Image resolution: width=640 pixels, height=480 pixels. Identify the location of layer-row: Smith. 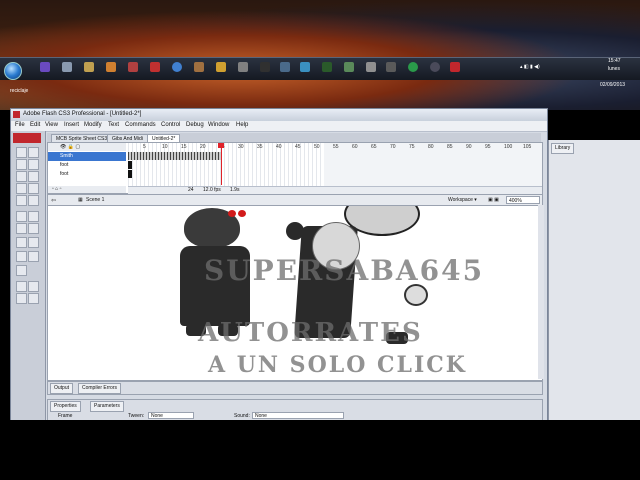
(87, 156).